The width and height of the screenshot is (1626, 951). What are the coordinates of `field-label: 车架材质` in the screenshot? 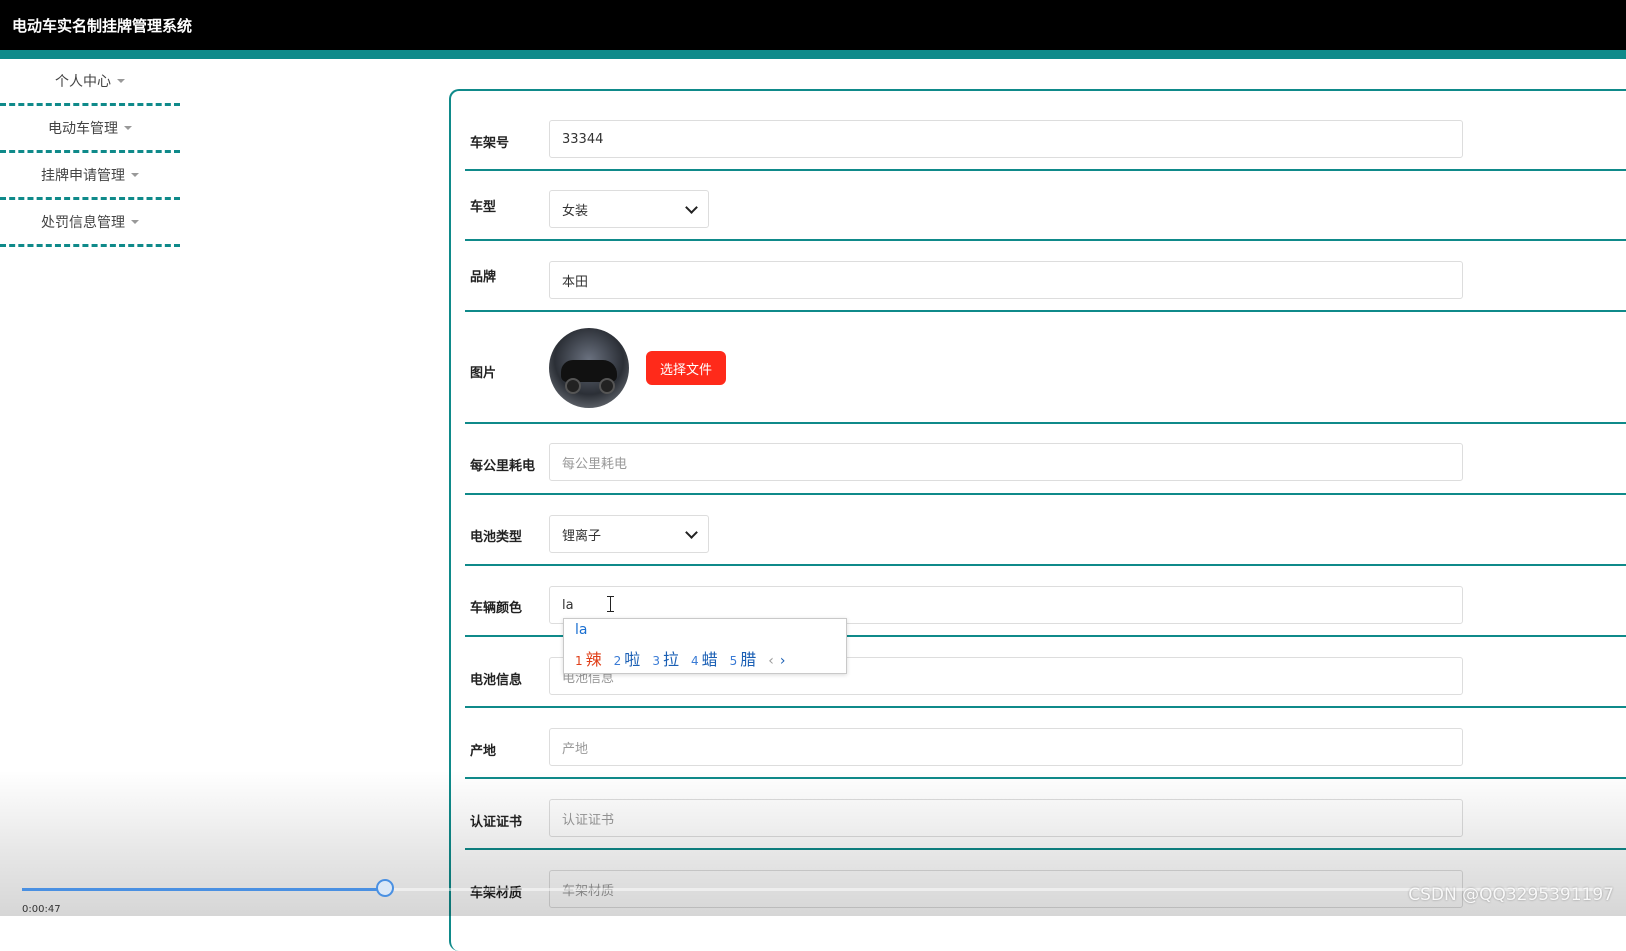 It's located at (496, 893).